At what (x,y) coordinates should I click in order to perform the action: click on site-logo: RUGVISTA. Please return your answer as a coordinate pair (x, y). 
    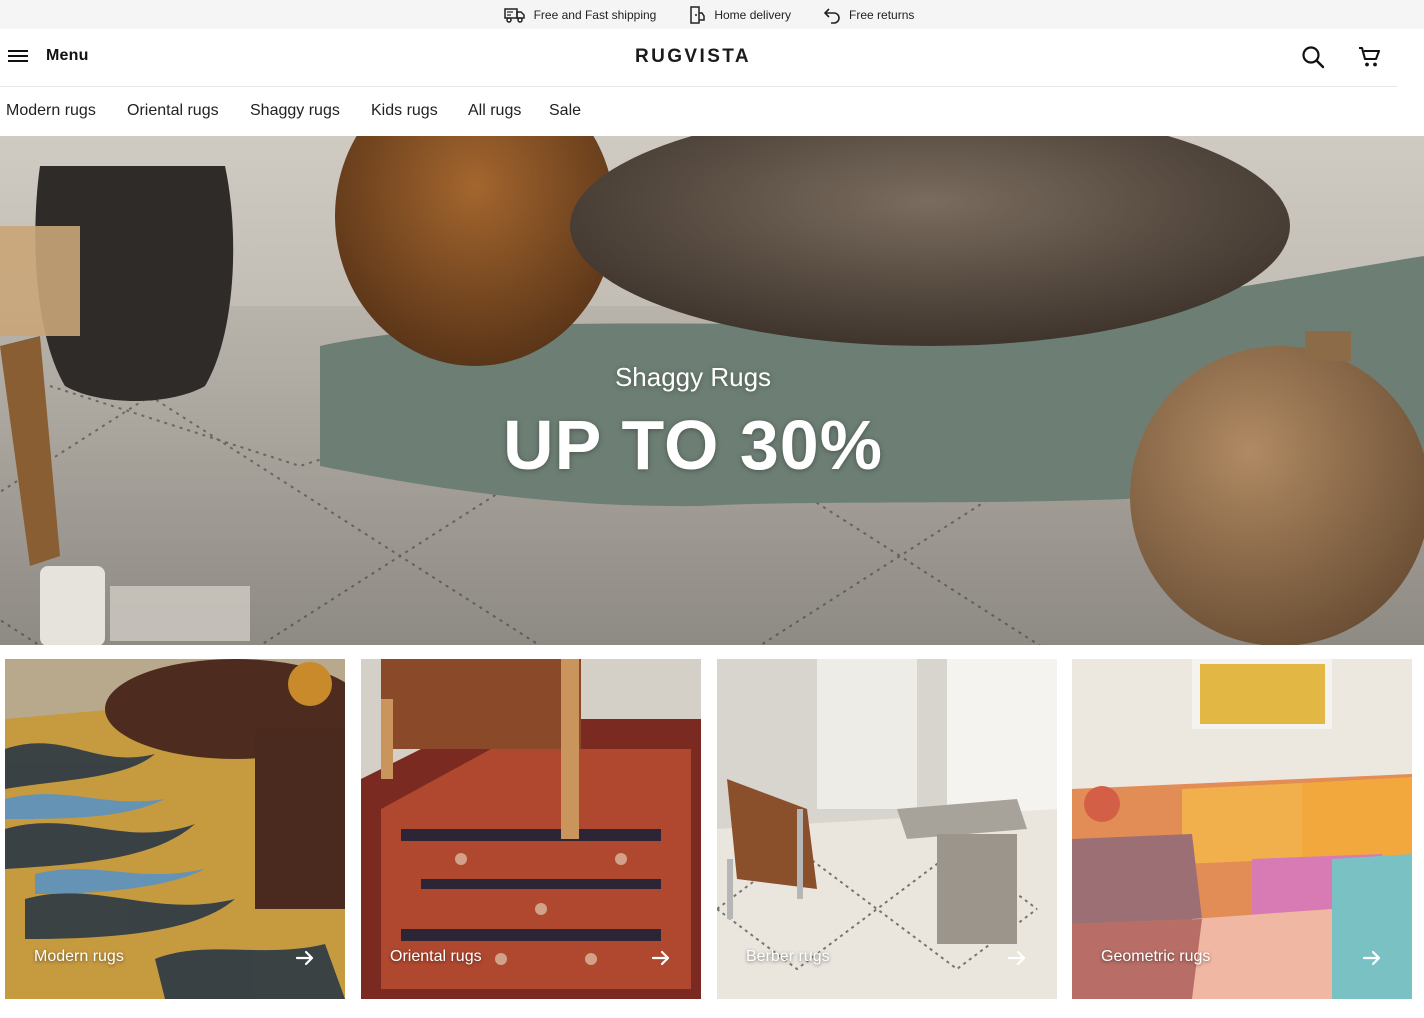
    Looking at the image, I should click on (693, 57).